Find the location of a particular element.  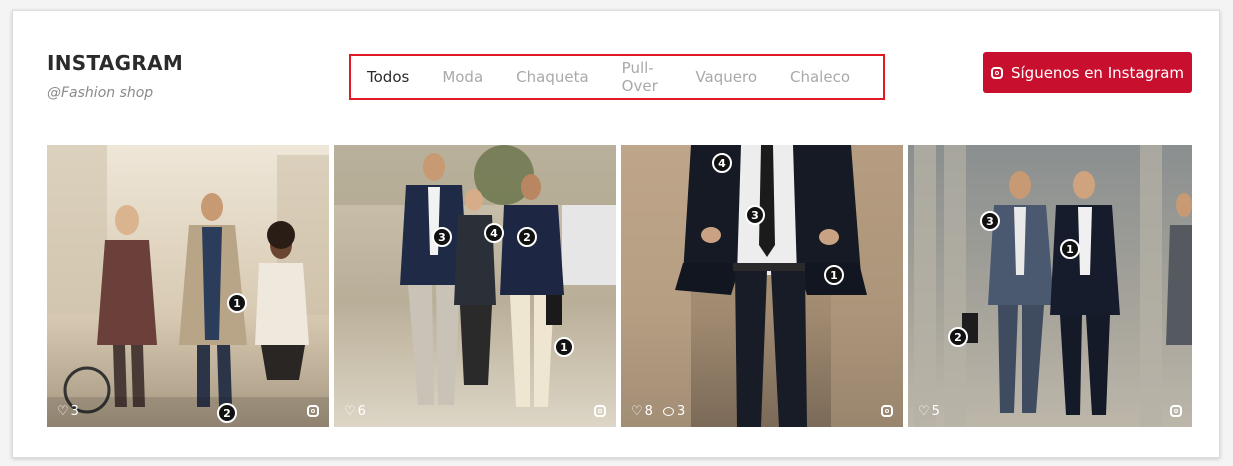

photo-stats: ♡ 3 is located at coordinates (68, 411).